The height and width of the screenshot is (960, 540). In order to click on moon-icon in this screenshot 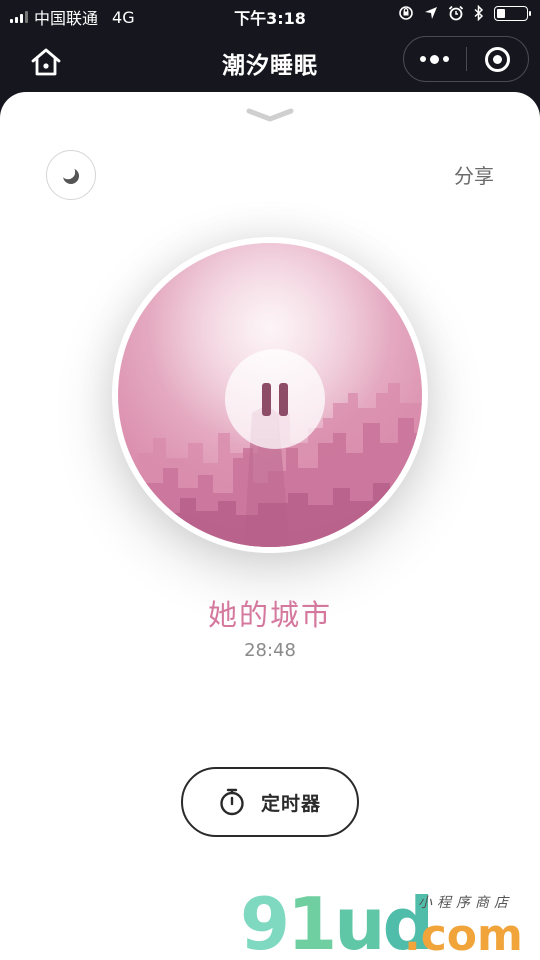, I will do `click(69, 174)`.